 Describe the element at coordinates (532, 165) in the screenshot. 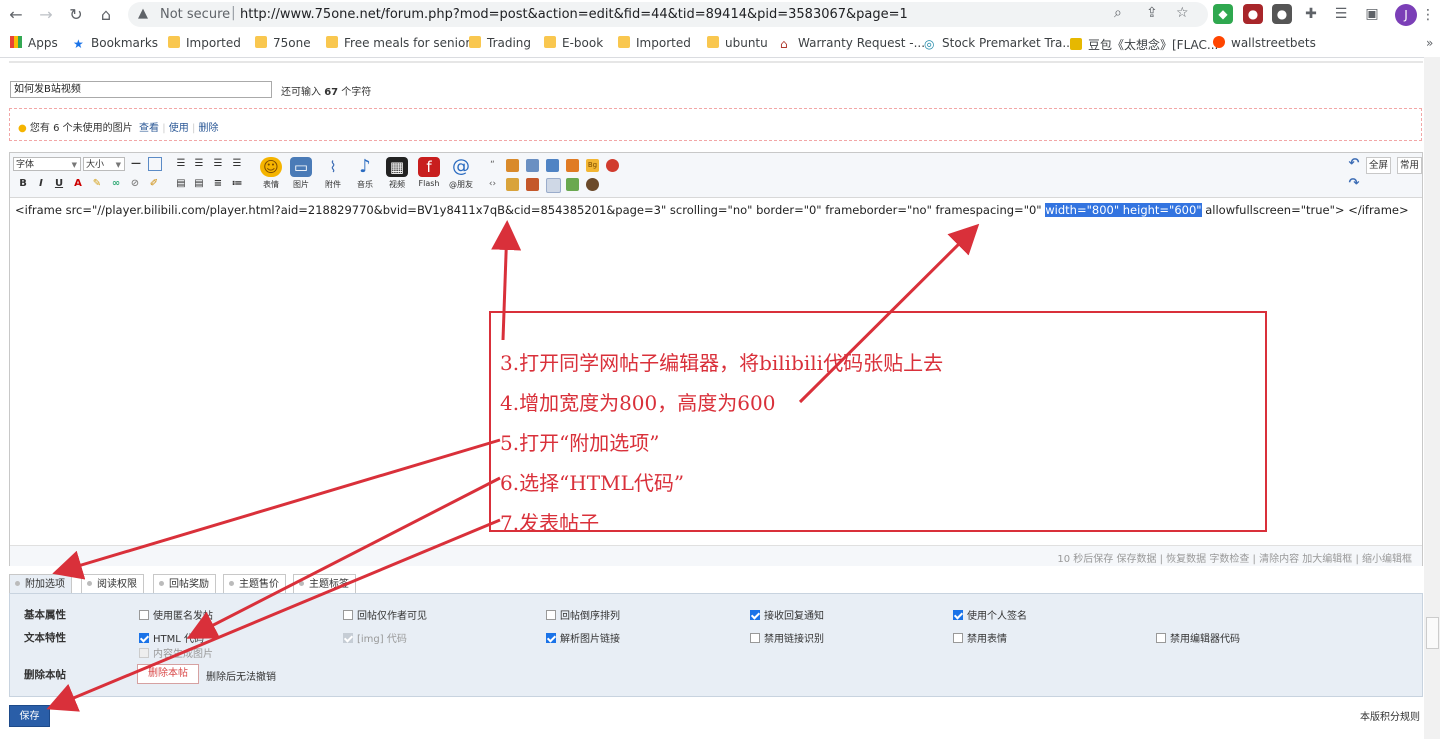

I see `free-icon` at that location.